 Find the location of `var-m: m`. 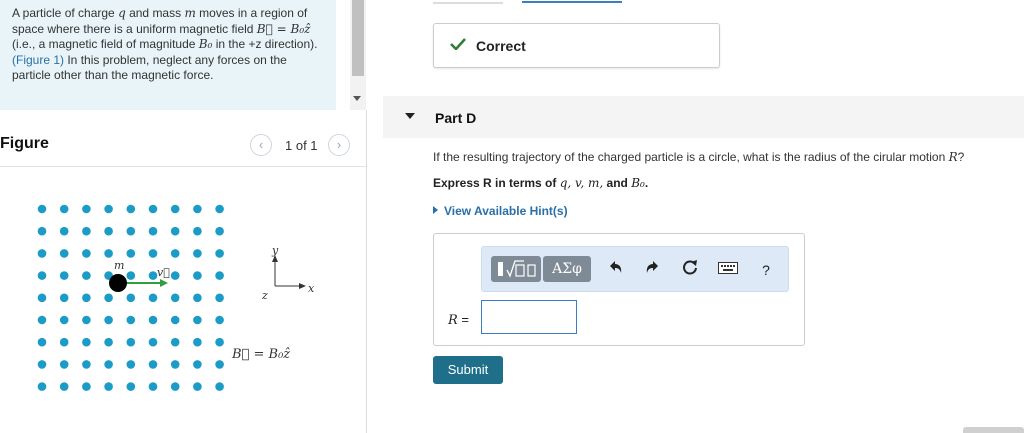

var-m: m is located at coordinates (190, 13).